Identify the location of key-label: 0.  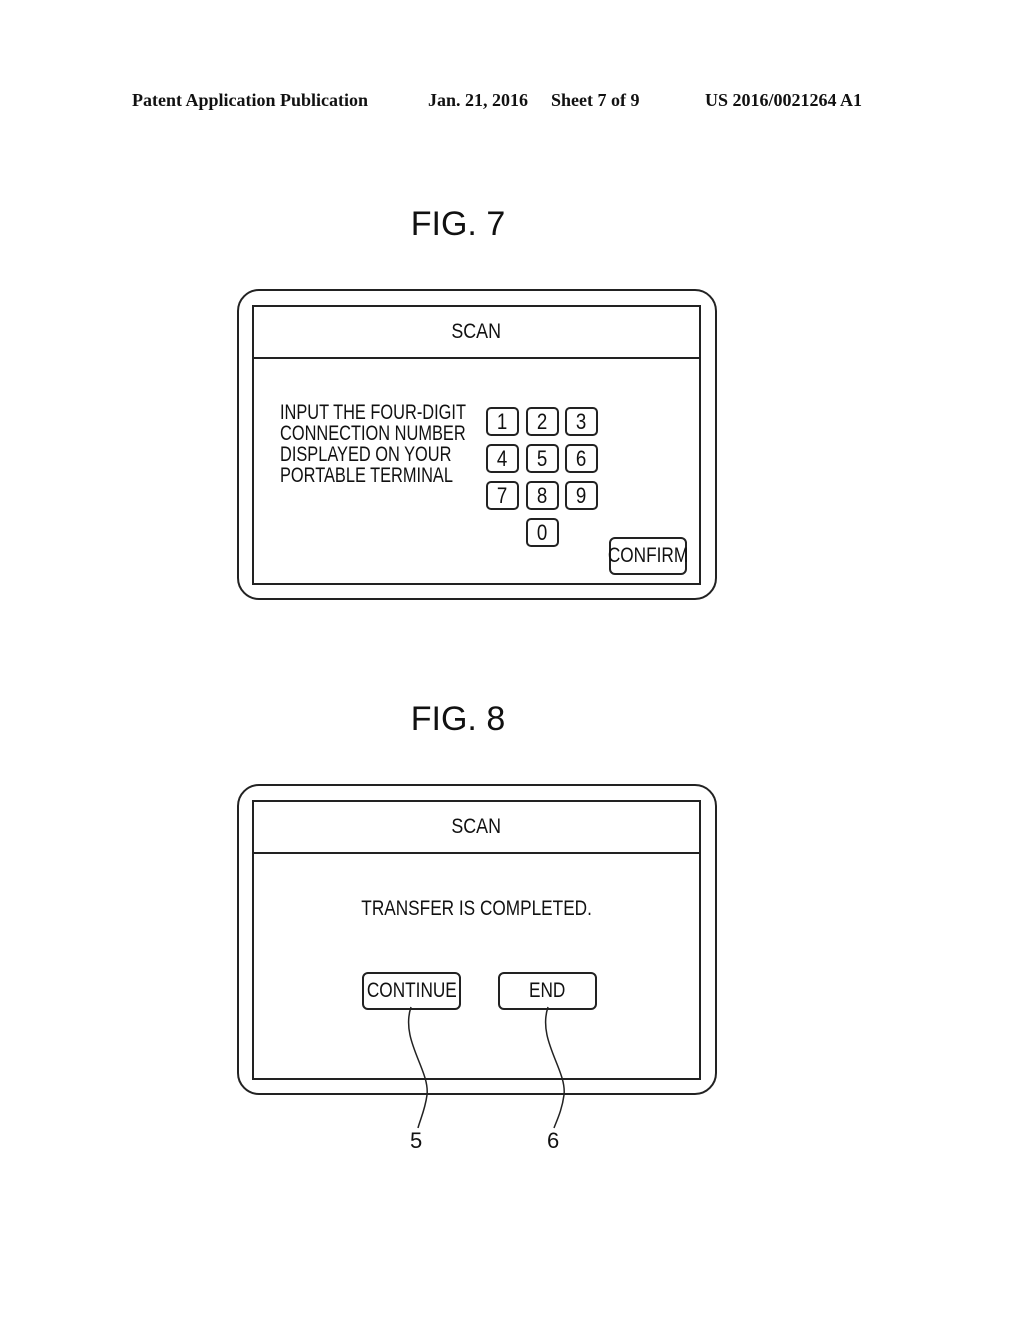
(542, 532).